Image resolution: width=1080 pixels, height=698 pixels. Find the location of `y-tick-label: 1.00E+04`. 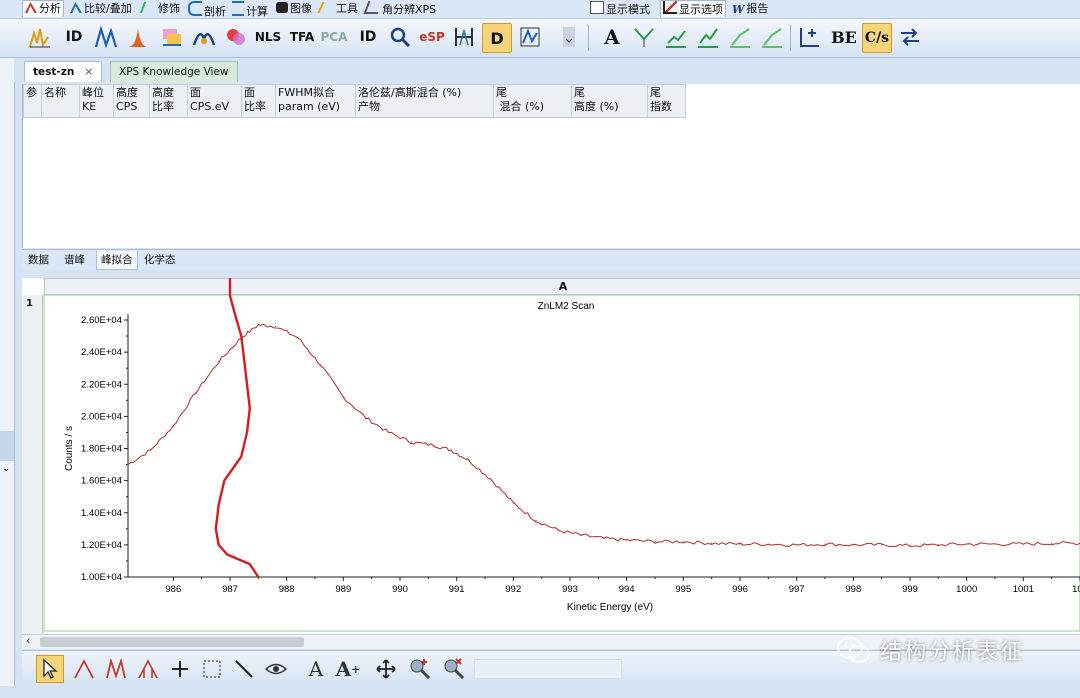

y-tick-label: 1.00E+04 is located at coordinates (101, 577).